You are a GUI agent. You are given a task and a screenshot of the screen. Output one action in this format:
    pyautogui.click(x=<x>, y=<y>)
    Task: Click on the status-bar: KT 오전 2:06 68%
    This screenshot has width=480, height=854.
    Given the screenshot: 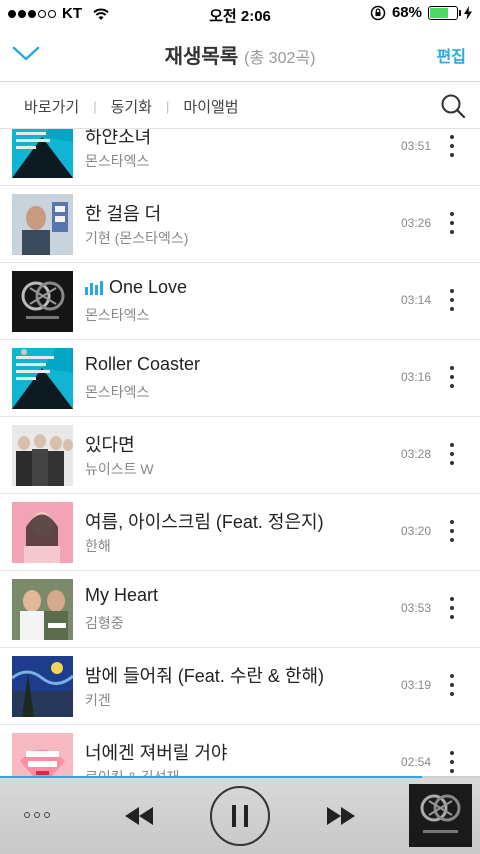 What is the action you would take?
    pyautogui.click(x=240, y=14)
    